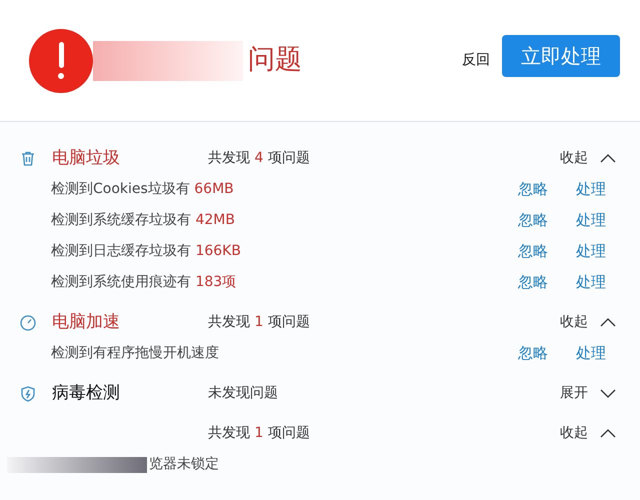 The image size is (640, 500). I want to click on fix-now-button: 立即处理, so click(561, 55).